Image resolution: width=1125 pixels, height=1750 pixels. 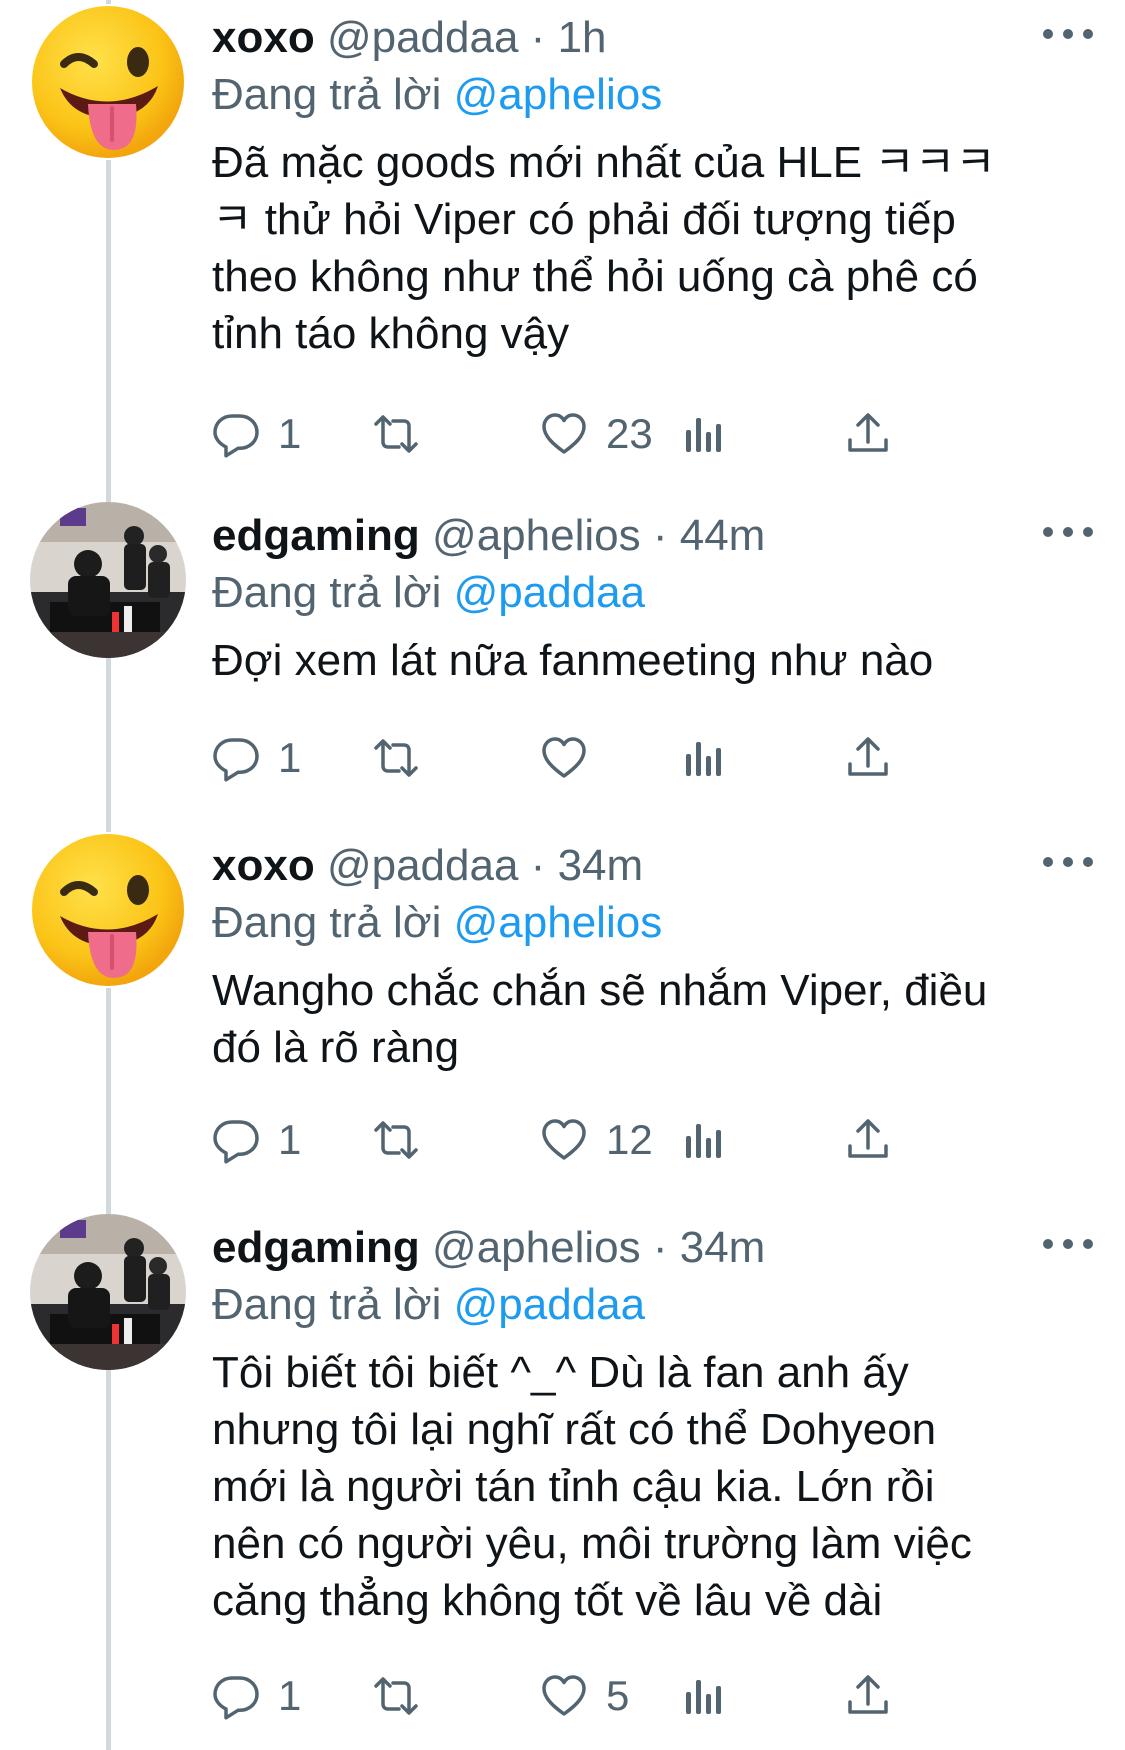 I want to click on action-bar: 1 12, so click(x=652, y=1140).